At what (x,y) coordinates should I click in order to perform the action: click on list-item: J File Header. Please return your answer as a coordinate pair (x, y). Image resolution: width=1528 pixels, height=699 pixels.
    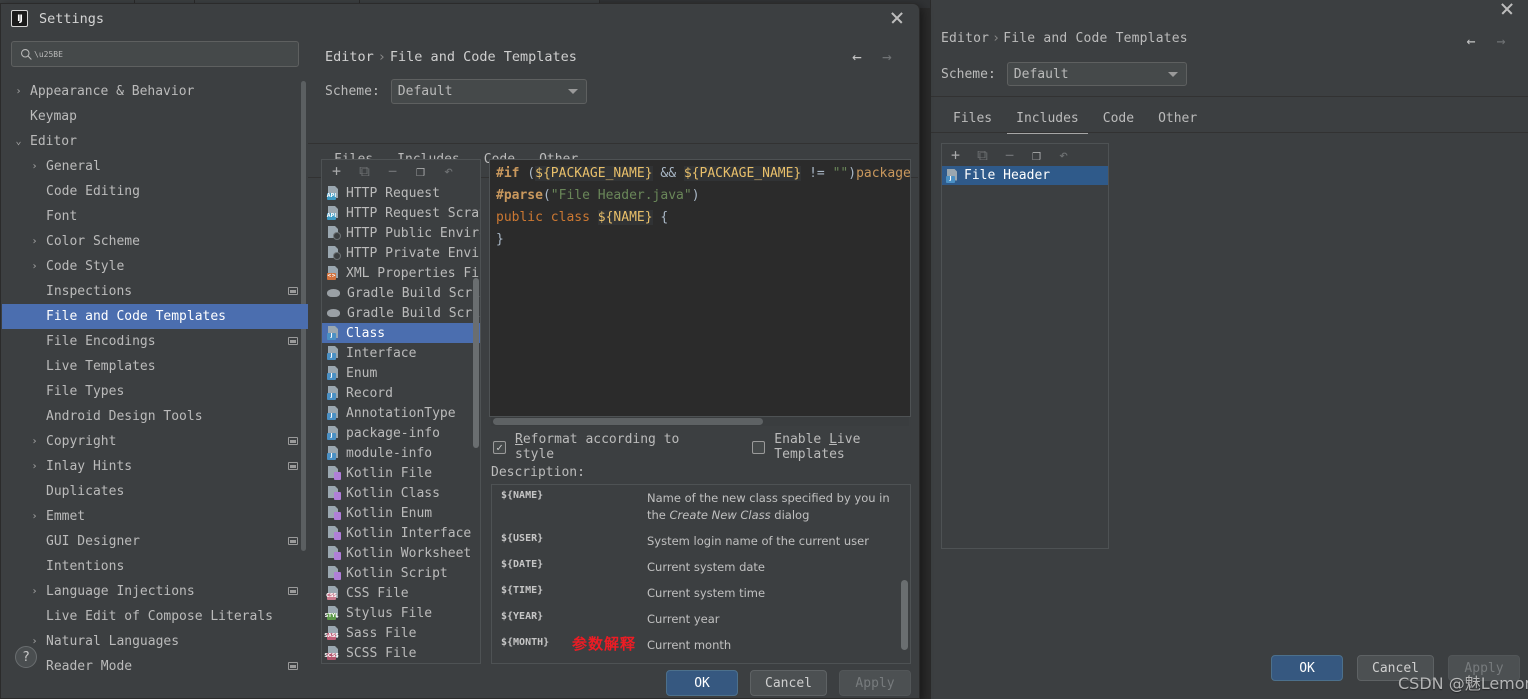
    Looking at the image, I should click on (1025, 175).